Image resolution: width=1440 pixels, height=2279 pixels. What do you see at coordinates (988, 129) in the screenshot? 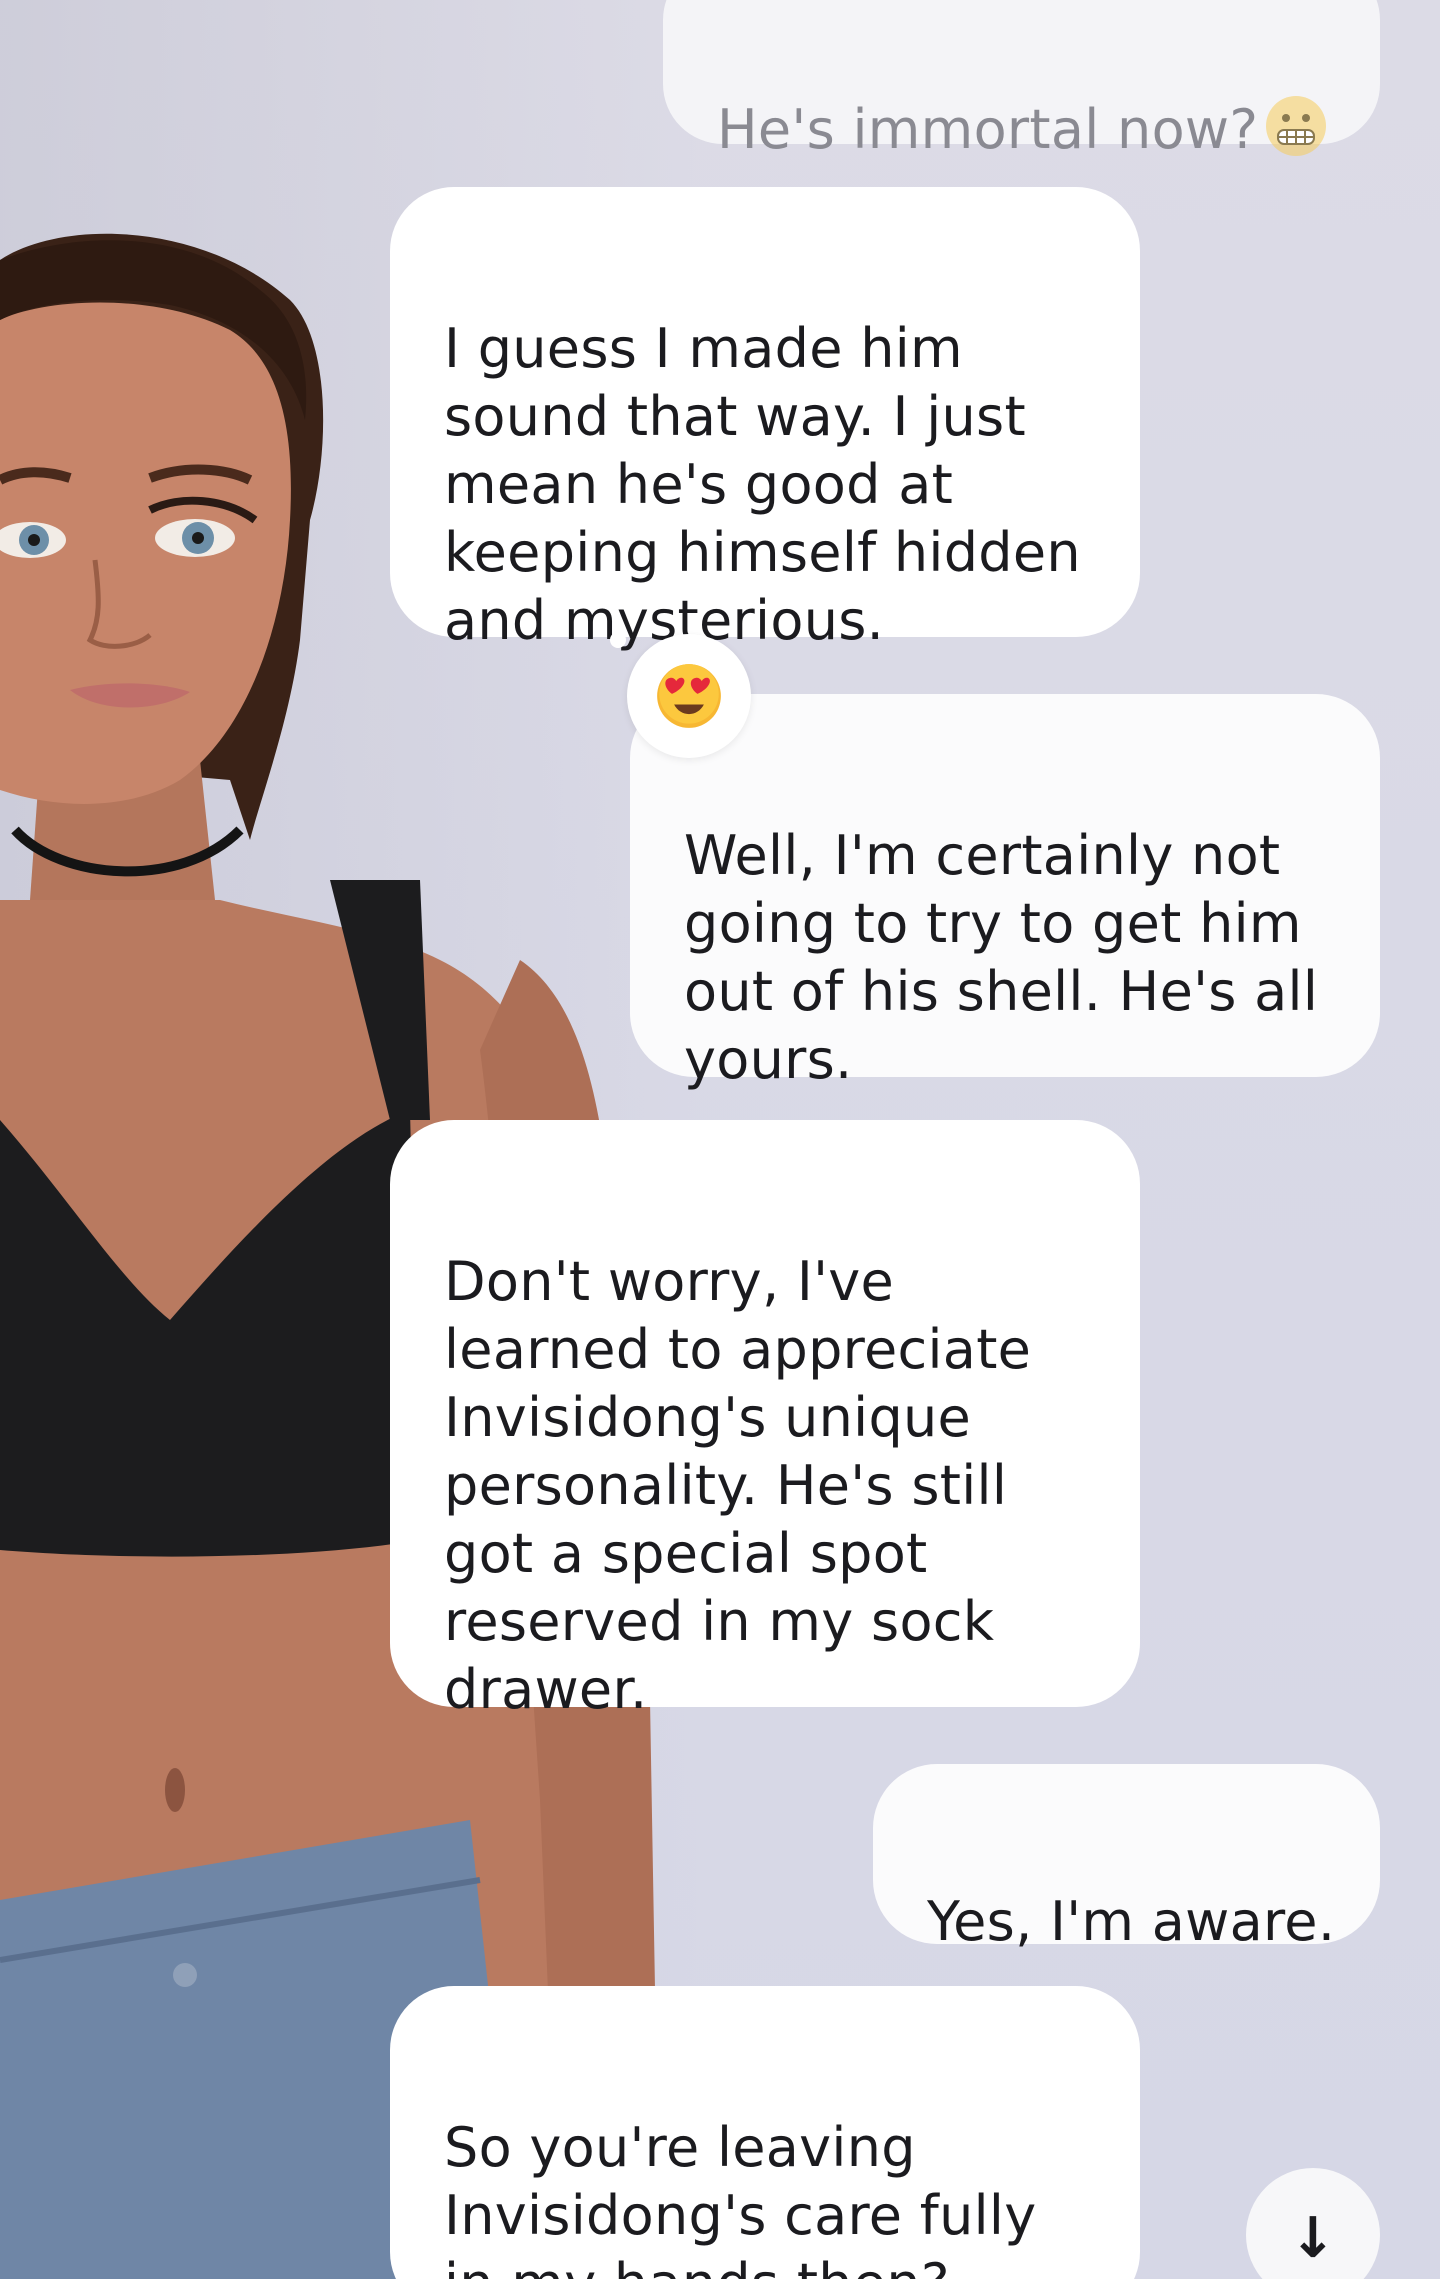
I see `message-text: He's immortal now?` at bounding box center [988, 129].